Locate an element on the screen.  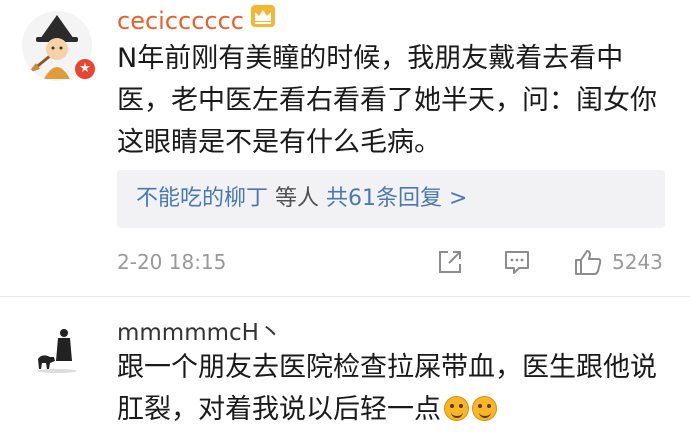
timestamp: 2-20 18:15 is located at coordinates (172, 262).